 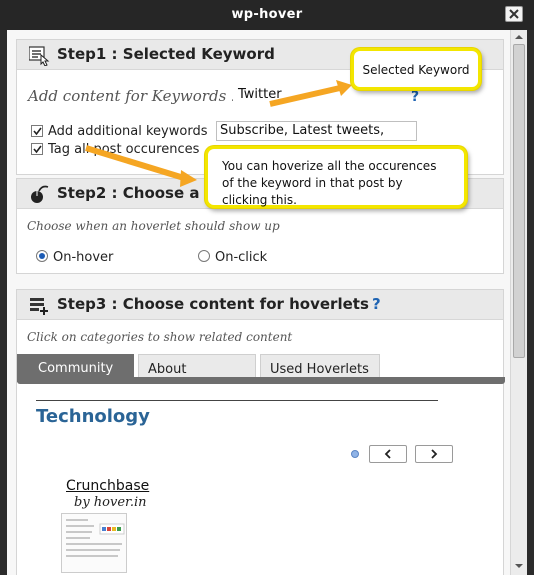 What do you see at coordinates (416, 69) in the screenshot?
I see `selected-keyword-callout: Selected Keyword` at bounding box center [416, 69].